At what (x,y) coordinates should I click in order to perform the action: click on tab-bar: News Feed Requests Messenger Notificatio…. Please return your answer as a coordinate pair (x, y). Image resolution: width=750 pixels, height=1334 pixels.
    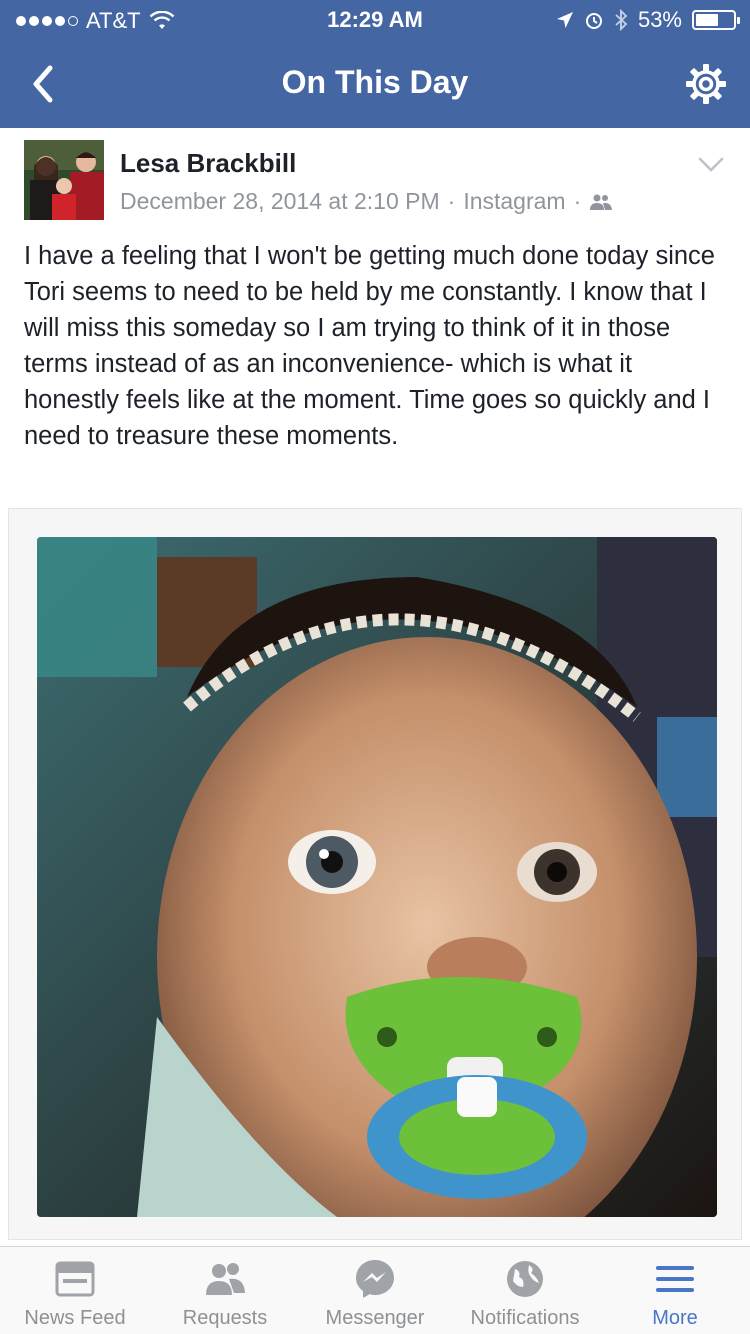
    Looking at the image, I should click on (375, 1290).